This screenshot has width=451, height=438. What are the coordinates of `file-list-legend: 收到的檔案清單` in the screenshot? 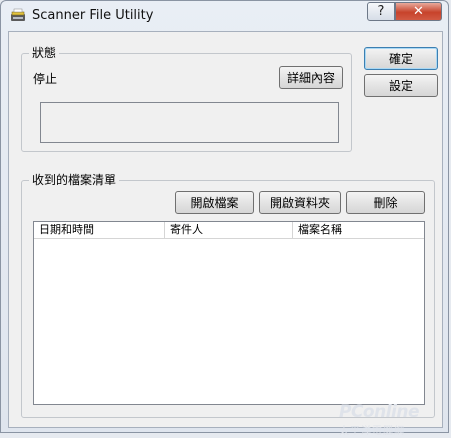 It's located at (74, 180).